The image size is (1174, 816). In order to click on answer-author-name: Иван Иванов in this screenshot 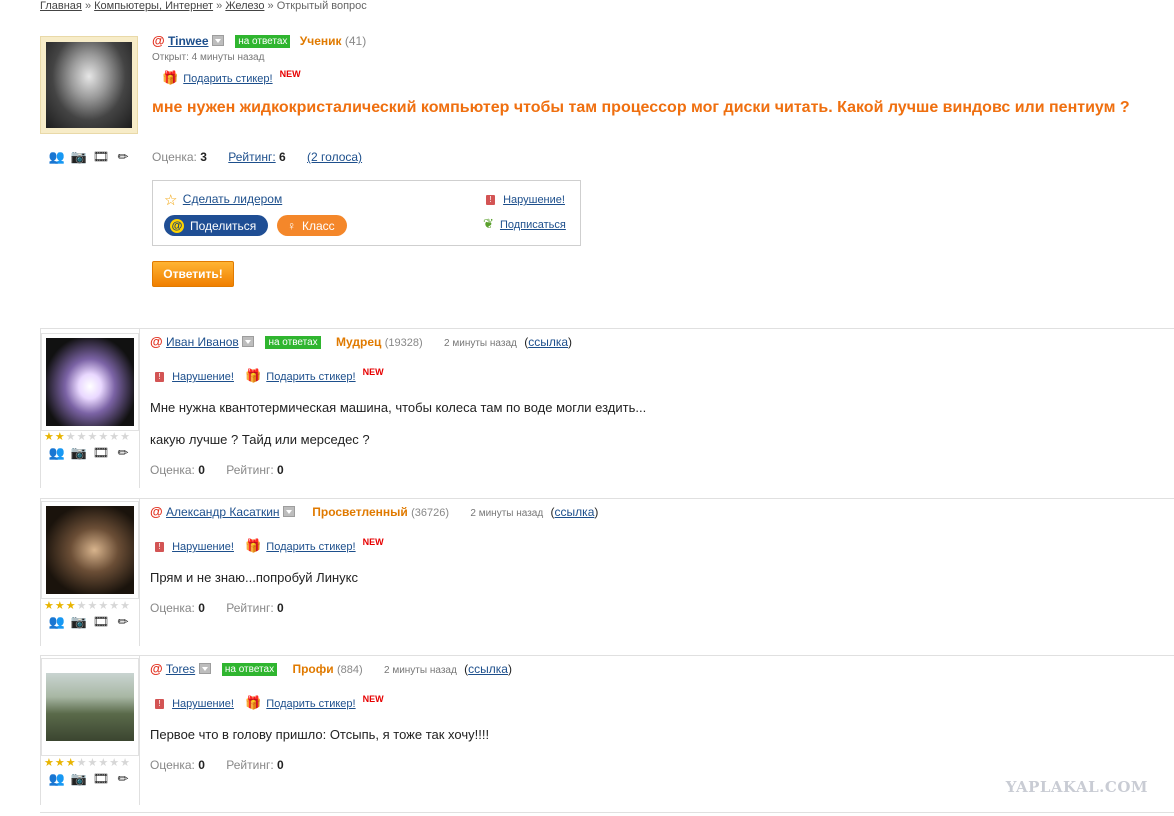, I will do `click(202, 342)`.